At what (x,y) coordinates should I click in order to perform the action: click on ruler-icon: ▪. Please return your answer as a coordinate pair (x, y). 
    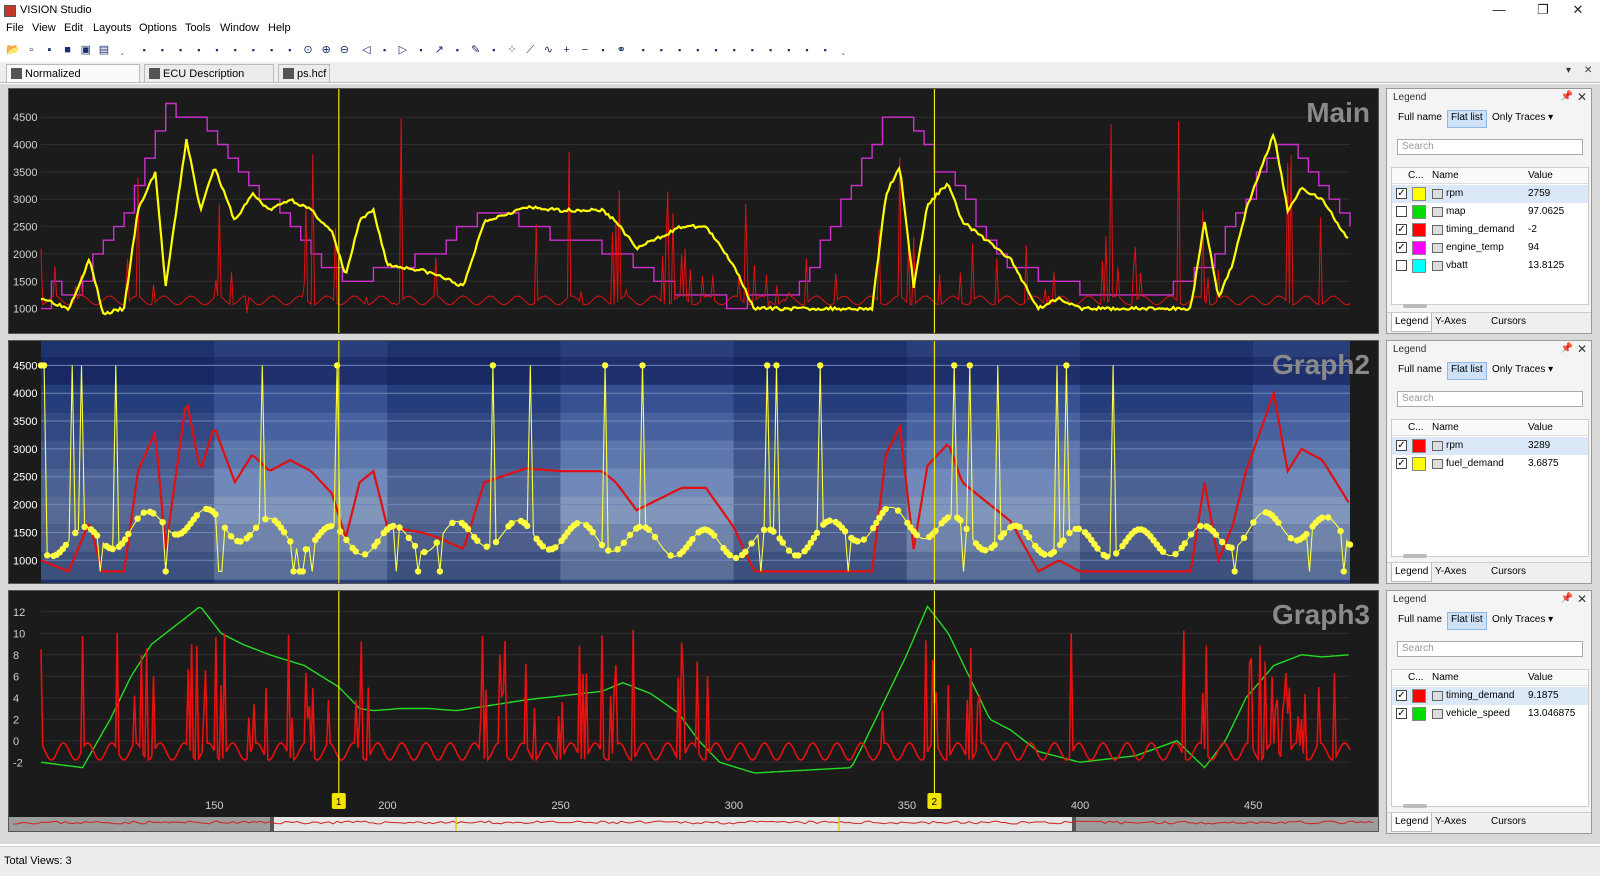
    Looking at the image, I should click on (698, 50).